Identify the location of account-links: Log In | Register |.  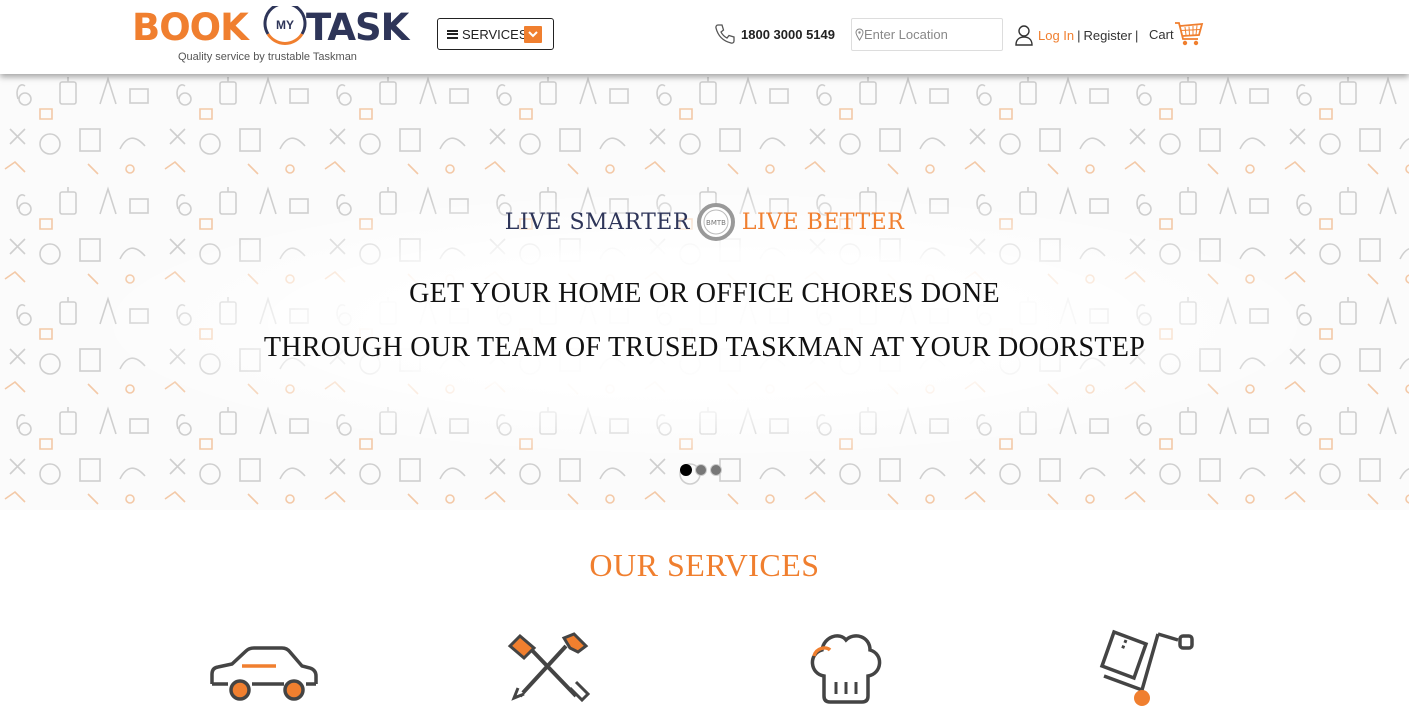
(1077, 35).